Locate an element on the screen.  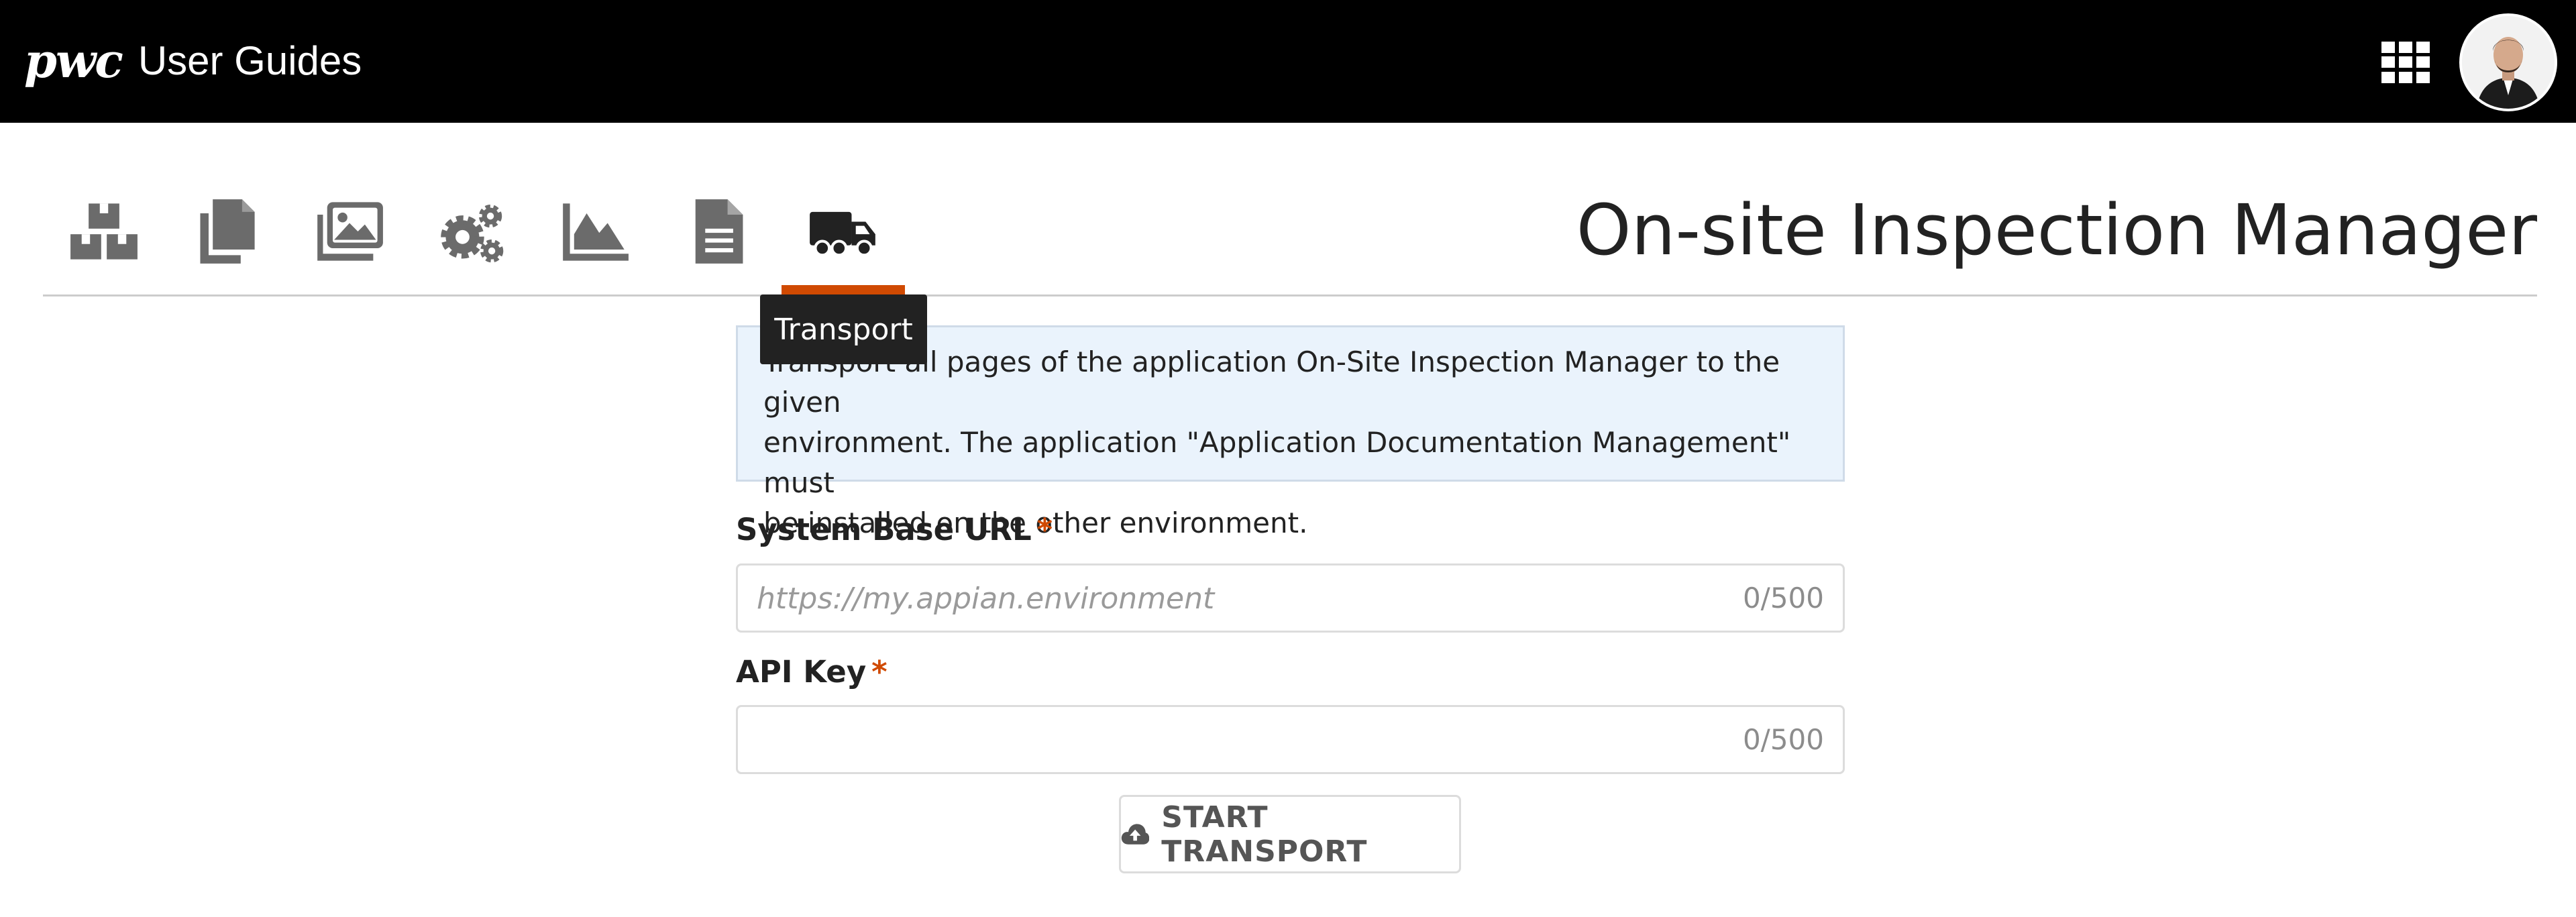
boxes-icon is located at coordinates (104, 231).